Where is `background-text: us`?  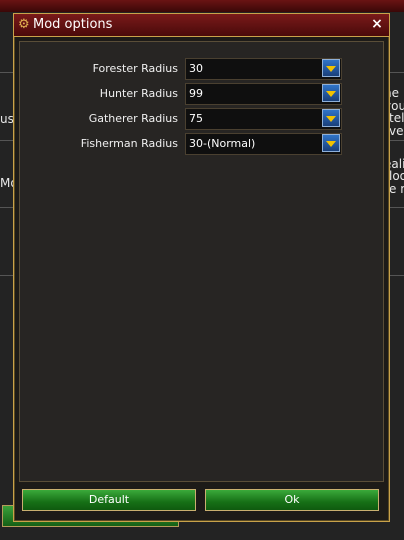 background-text: us is located at coordinates (7, 119).